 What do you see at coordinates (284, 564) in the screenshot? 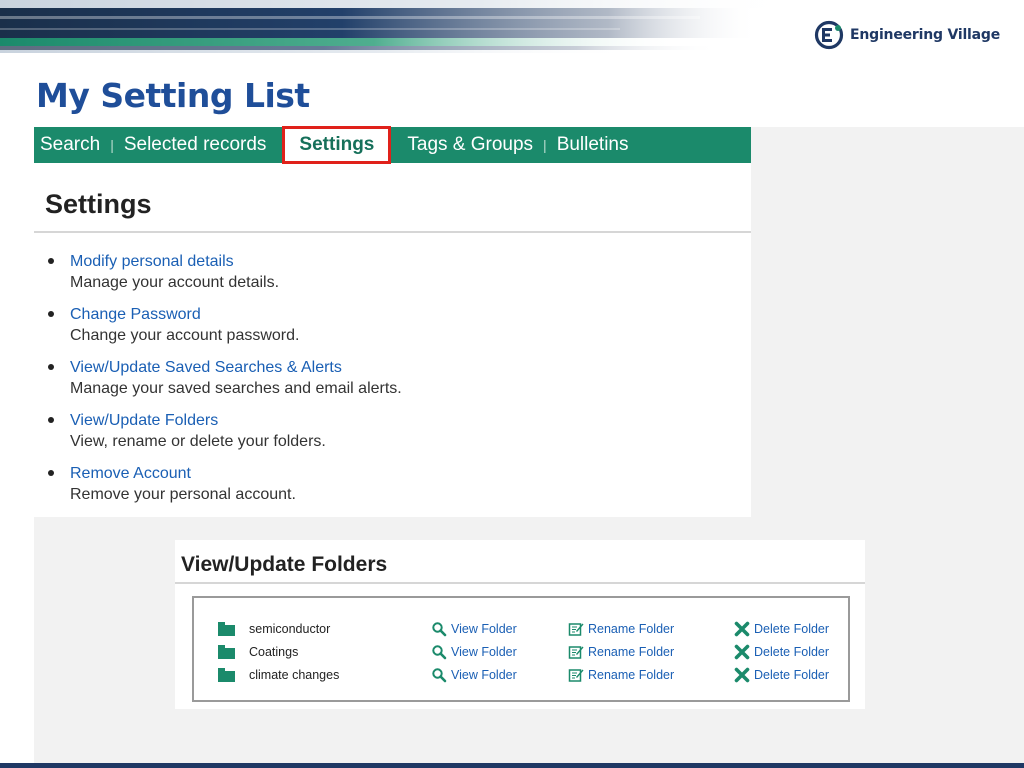
I see `folders-heading: View/Update Folders` at bounding box center [284, 564].